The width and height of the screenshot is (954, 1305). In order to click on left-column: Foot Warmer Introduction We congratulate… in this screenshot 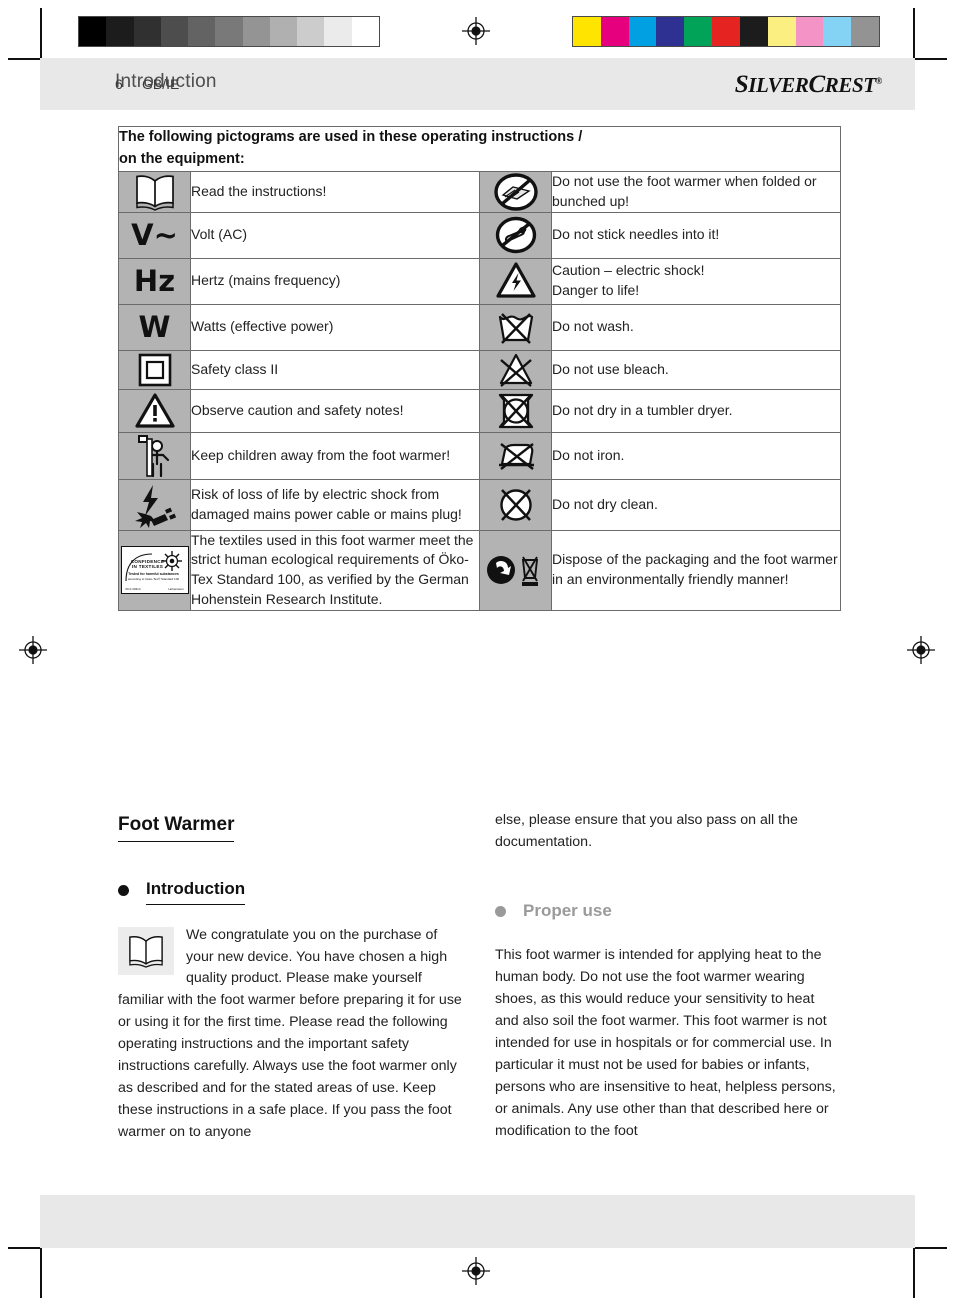, I will do `click(290, 984)`.